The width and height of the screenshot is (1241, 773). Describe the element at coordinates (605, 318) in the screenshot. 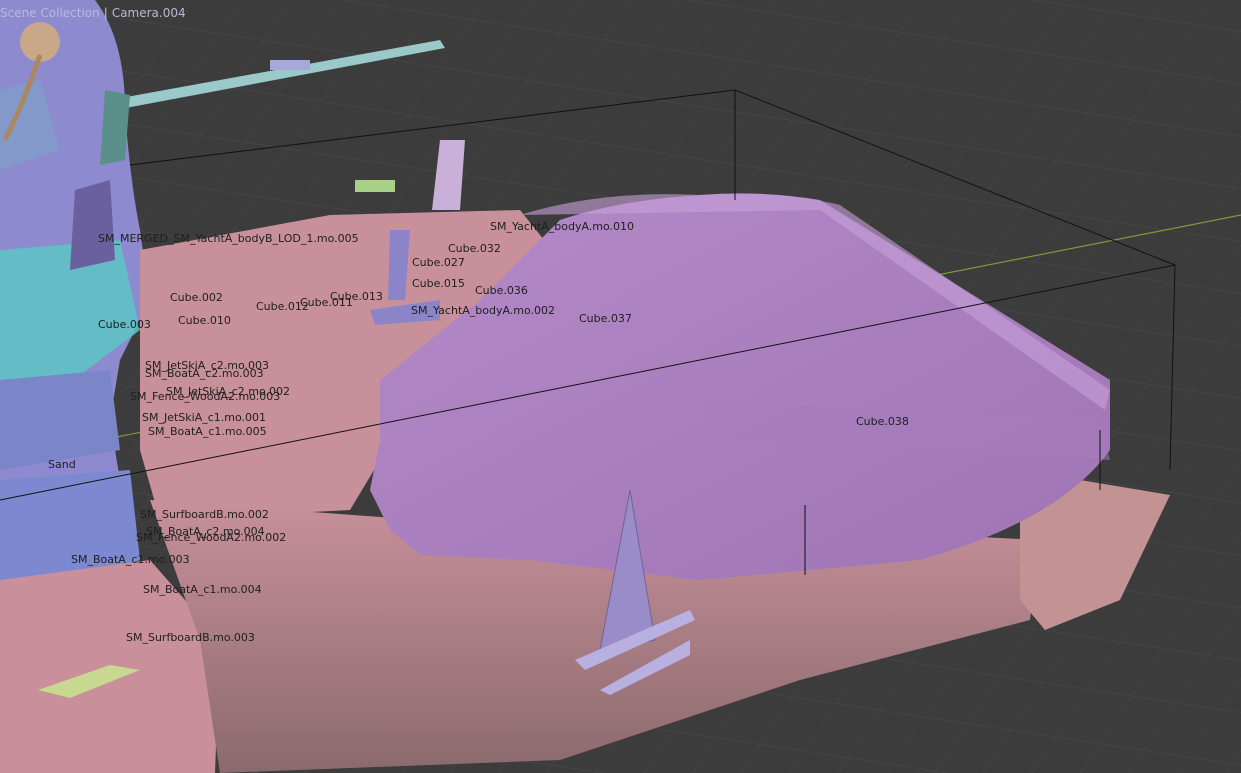

I see `object-label: Cube.037` at that location.